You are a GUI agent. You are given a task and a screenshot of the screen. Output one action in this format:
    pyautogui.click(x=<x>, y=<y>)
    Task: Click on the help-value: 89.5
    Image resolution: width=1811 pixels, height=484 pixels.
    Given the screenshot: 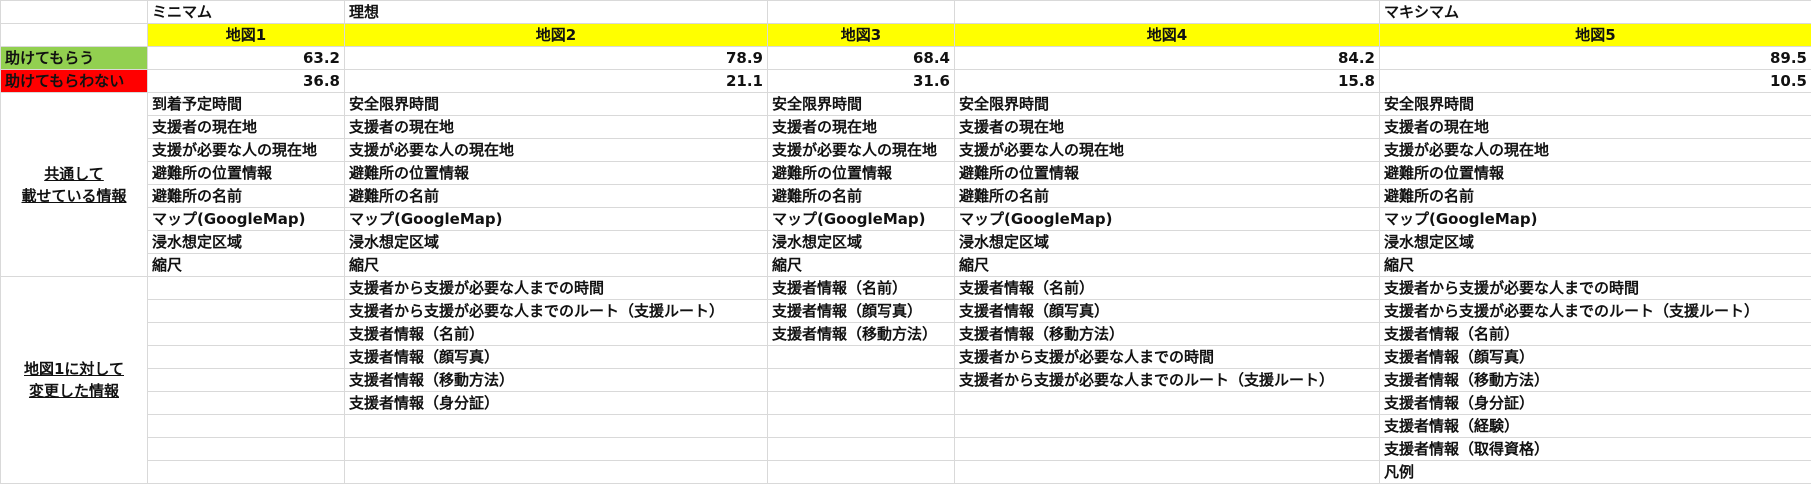 What is the action you would take?
    pyautogui.click(x=1595, y=58)
    